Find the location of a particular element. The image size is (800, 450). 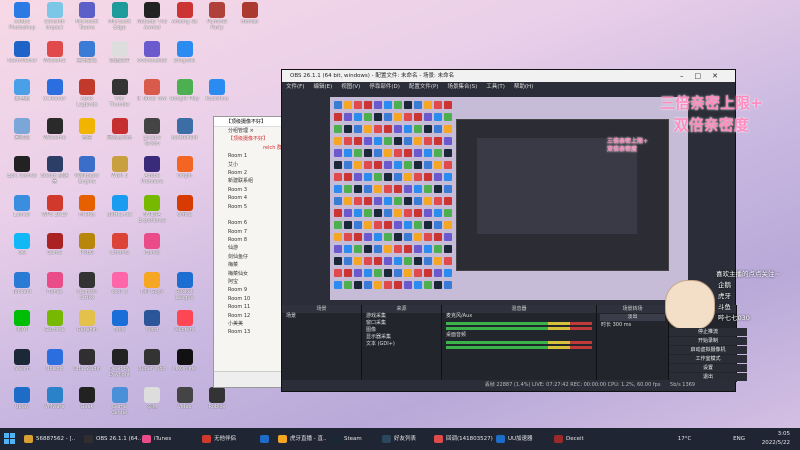

desktop-shortcut: 新建文件 is located at coordinates (120, 57).